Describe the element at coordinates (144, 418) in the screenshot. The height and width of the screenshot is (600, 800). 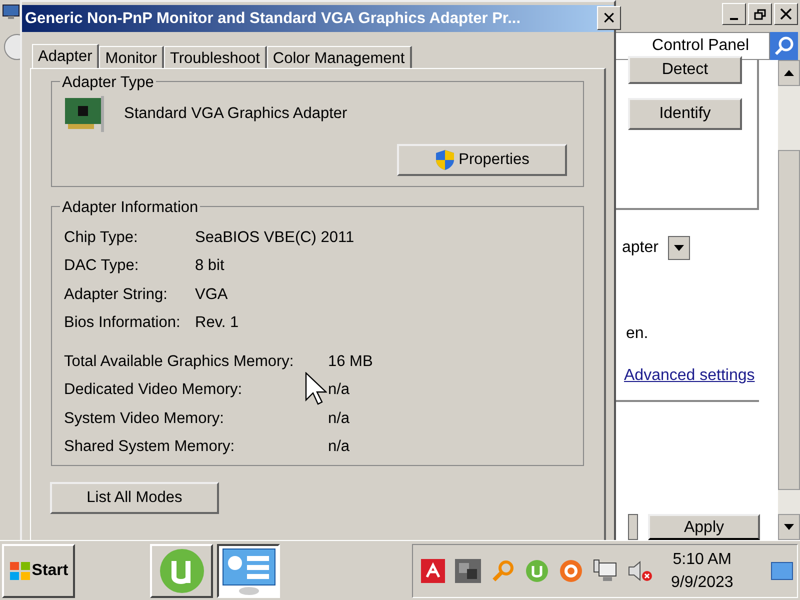
I see `field-label: System Video Memory:` at that location.